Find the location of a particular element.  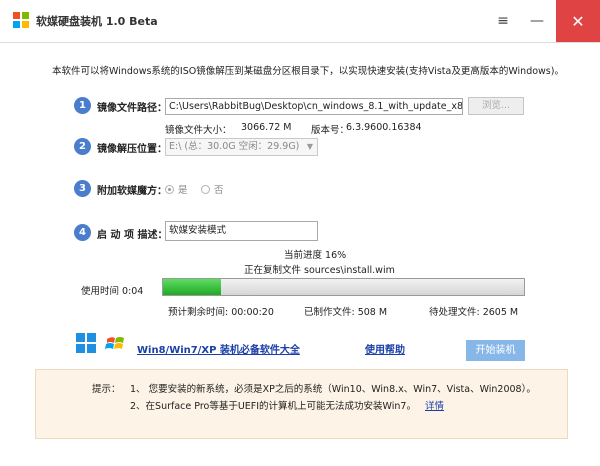

extract-location-select: E:\ (总：30.0G 空闲：29.9G) ▼ is located at coordinates (241, 147).